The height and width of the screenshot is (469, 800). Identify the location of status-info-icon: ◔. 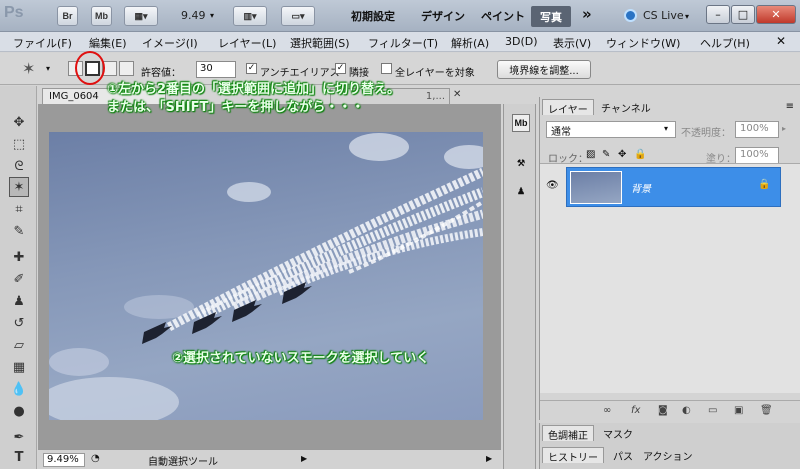
(95, 458).